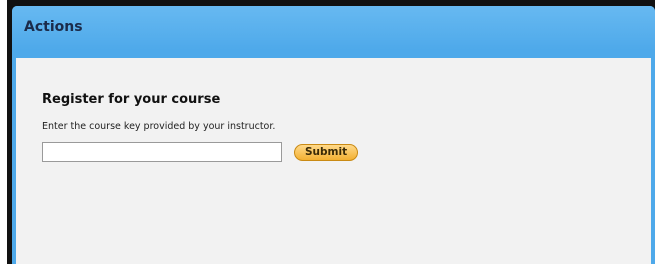 Image resolution: width=660 pixels, height=264 pixels. What do you see at coordinates (326, 152) in the screenshot?
I see `submit-button: Submit` at bounding box center [326, 152].